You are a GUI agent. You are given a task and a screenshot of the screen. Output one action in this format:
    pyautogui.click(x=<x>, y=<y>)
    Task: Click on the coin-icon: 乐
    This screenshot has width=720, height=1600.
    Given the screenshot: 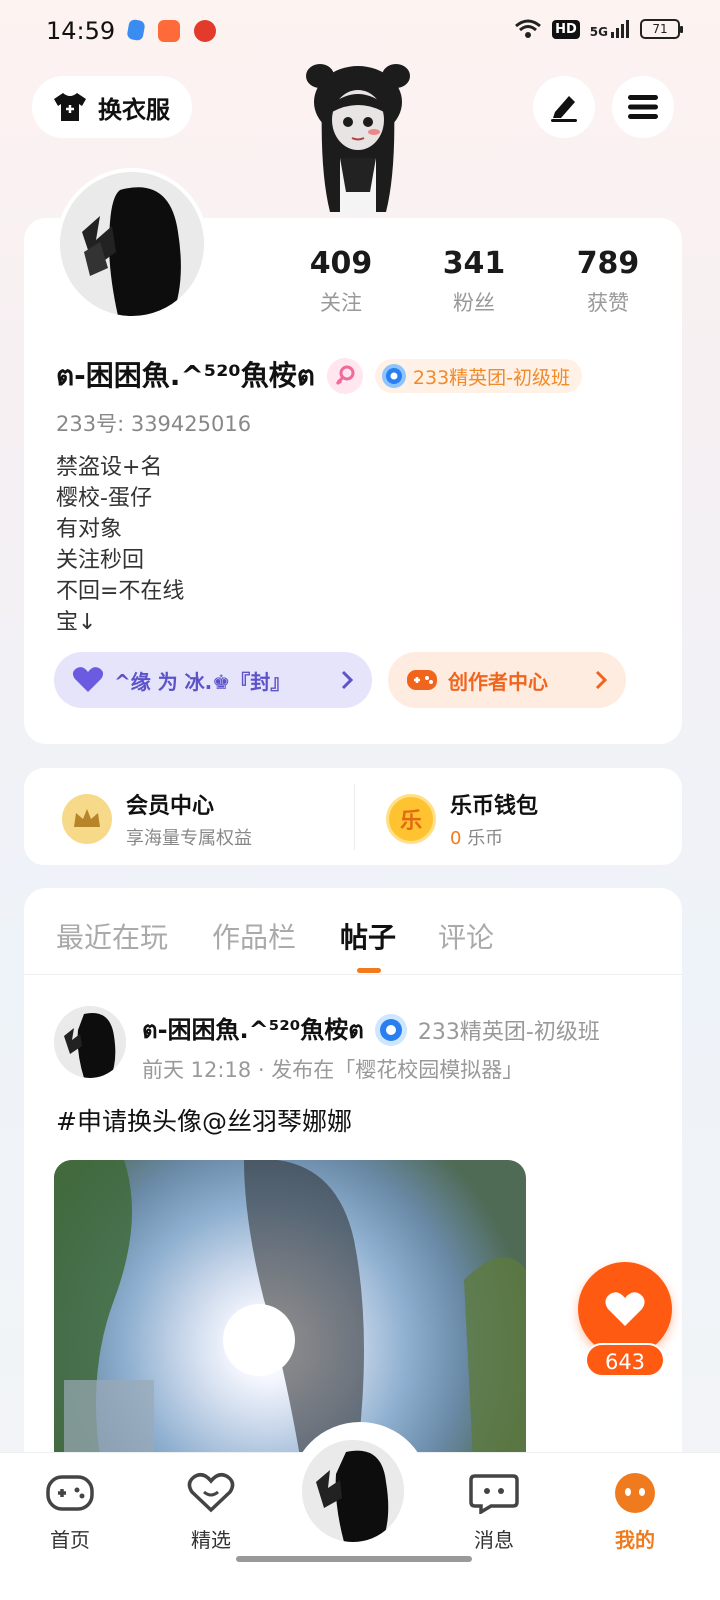 What is the action you would take?
    pyautogui.click(x=411, y=819)
    